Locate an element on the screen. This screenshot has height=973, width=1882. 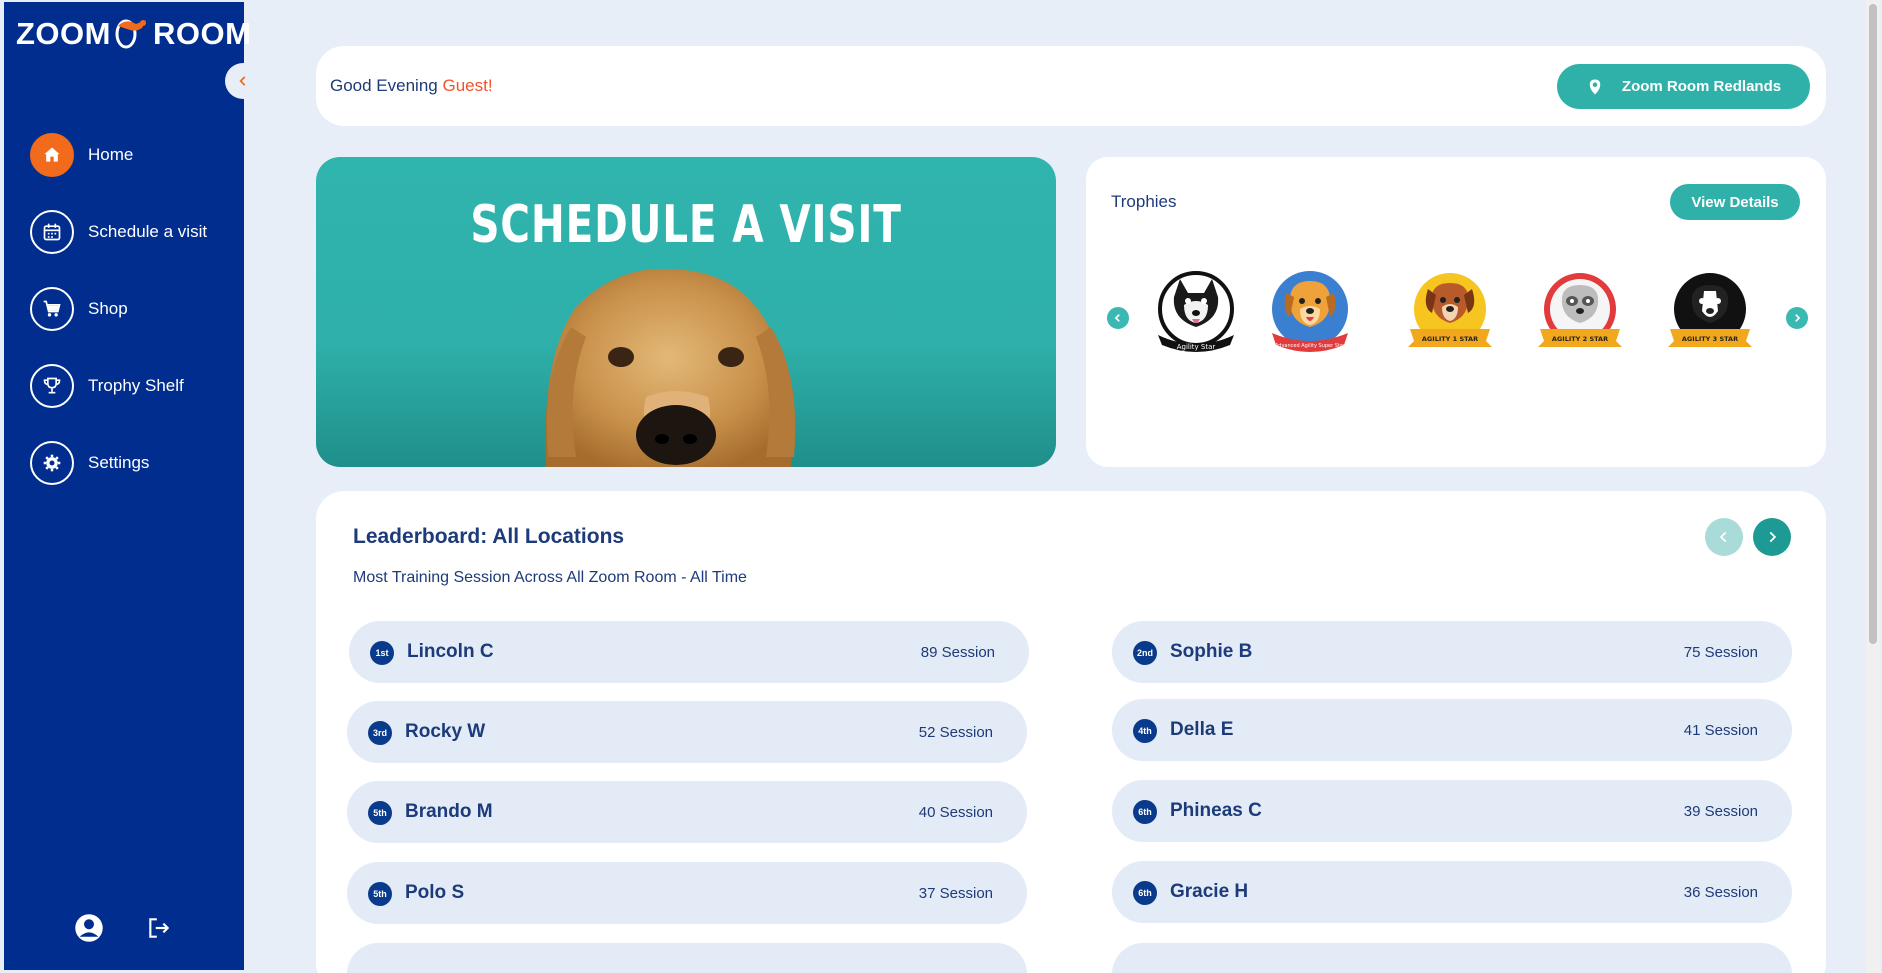
trophies-next-button is located at coordinates (1797, 318).